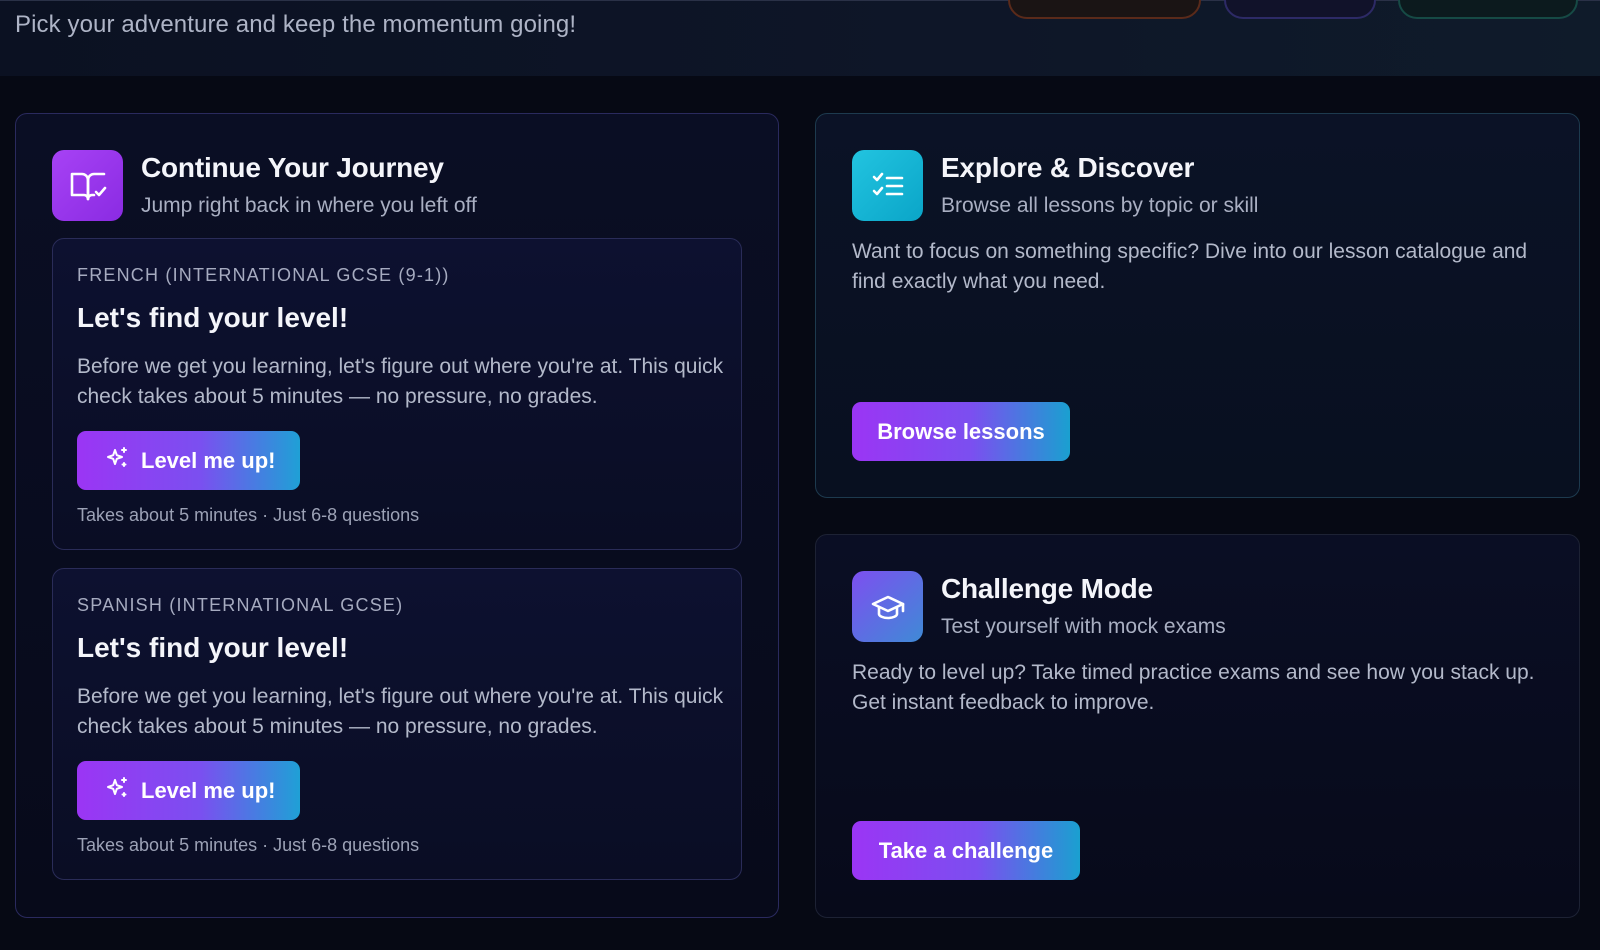 This screenshot has height=950, width=1600. I want to click on lesson-subject: SPANISH (INTERNATIONAL GCSE), so click(240, 605).